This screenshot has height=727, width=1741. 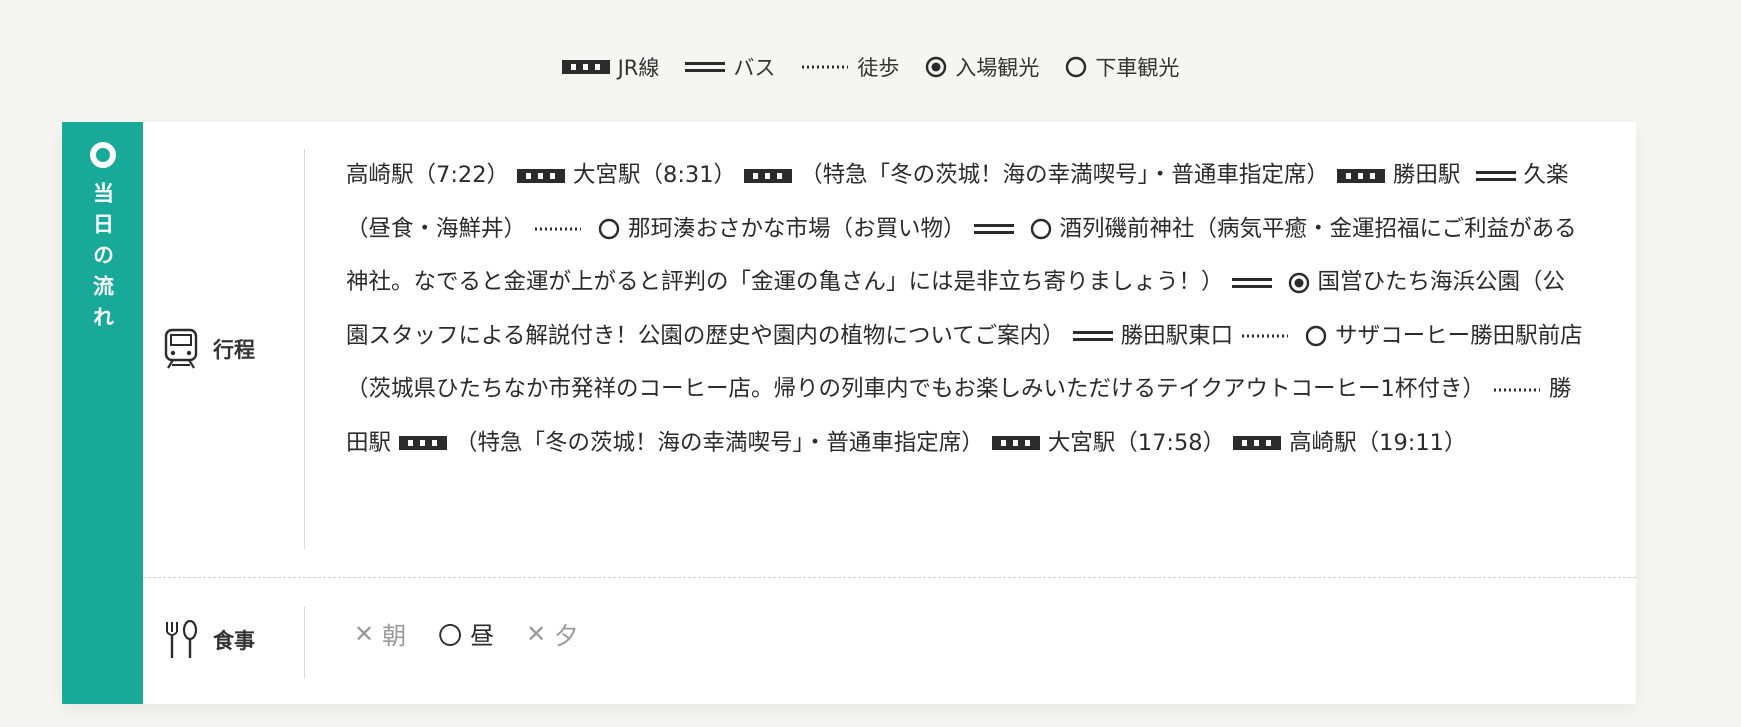 I want to click on meal-lunch: 〇 昼, so click(x=466, y=633).